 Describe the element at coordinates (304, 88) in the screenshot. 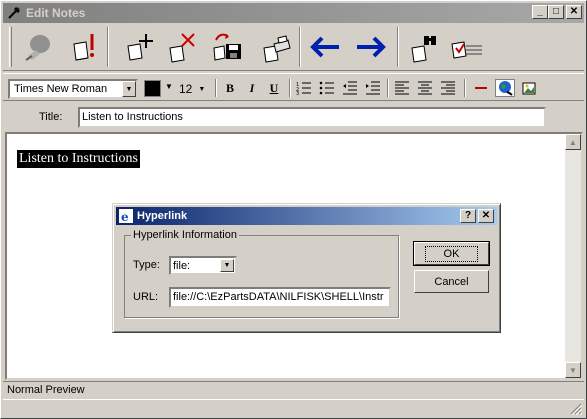

I see `numbered-list-icon: 123` at that location.